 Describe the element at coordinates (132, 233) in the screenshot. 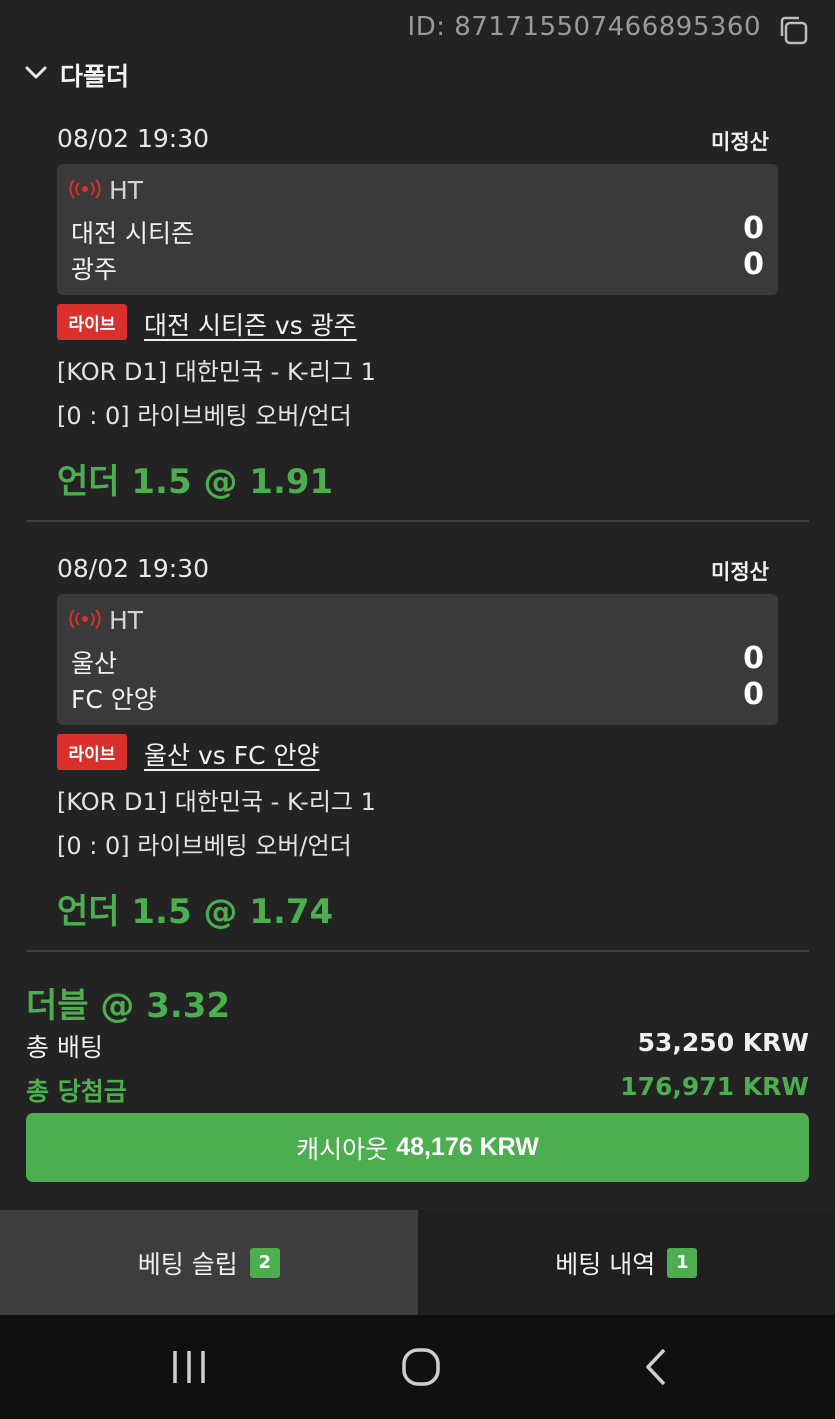

I see `home-team: 대전 시티즌` at that location.